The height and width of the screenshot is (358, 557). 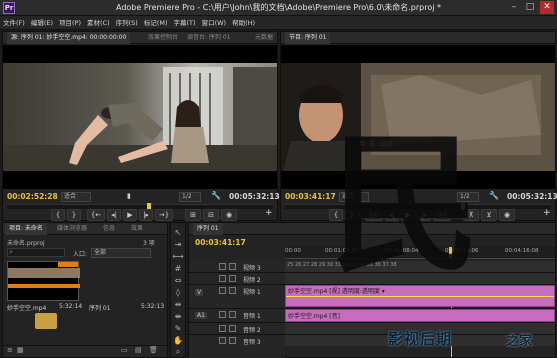 What do you see at coordinates (352, 215) in the screenshot?
I see `program-mark-out-button: }` at bounding box center [352, 215].